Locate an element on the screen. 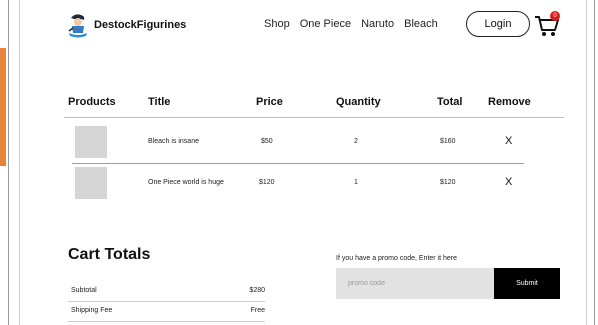  nav-item-shop: Shop is located at coordinates (277, 24).